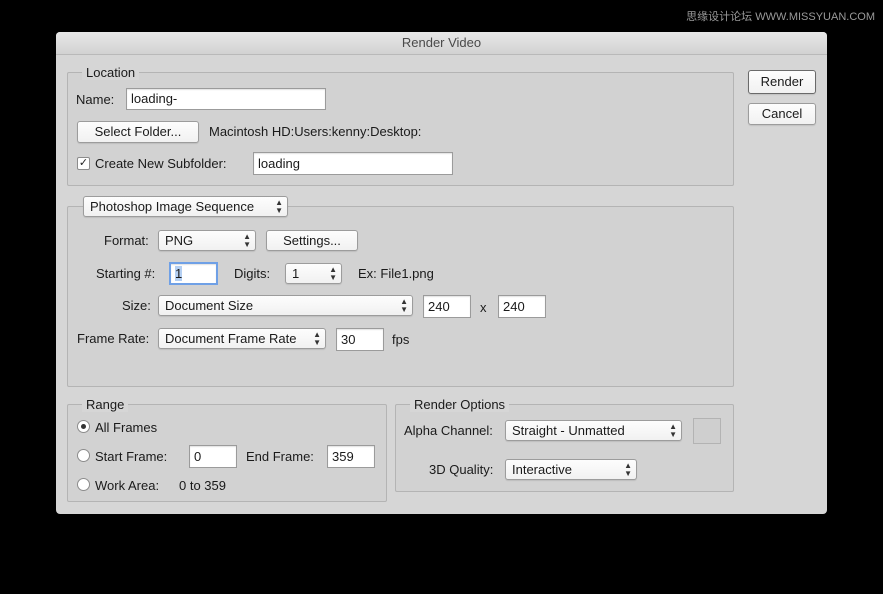  What do you see at coordinates (202, 485) in the screenshot?
I see `work-area-value: 0 to 359` at bounding box center [202, 485].